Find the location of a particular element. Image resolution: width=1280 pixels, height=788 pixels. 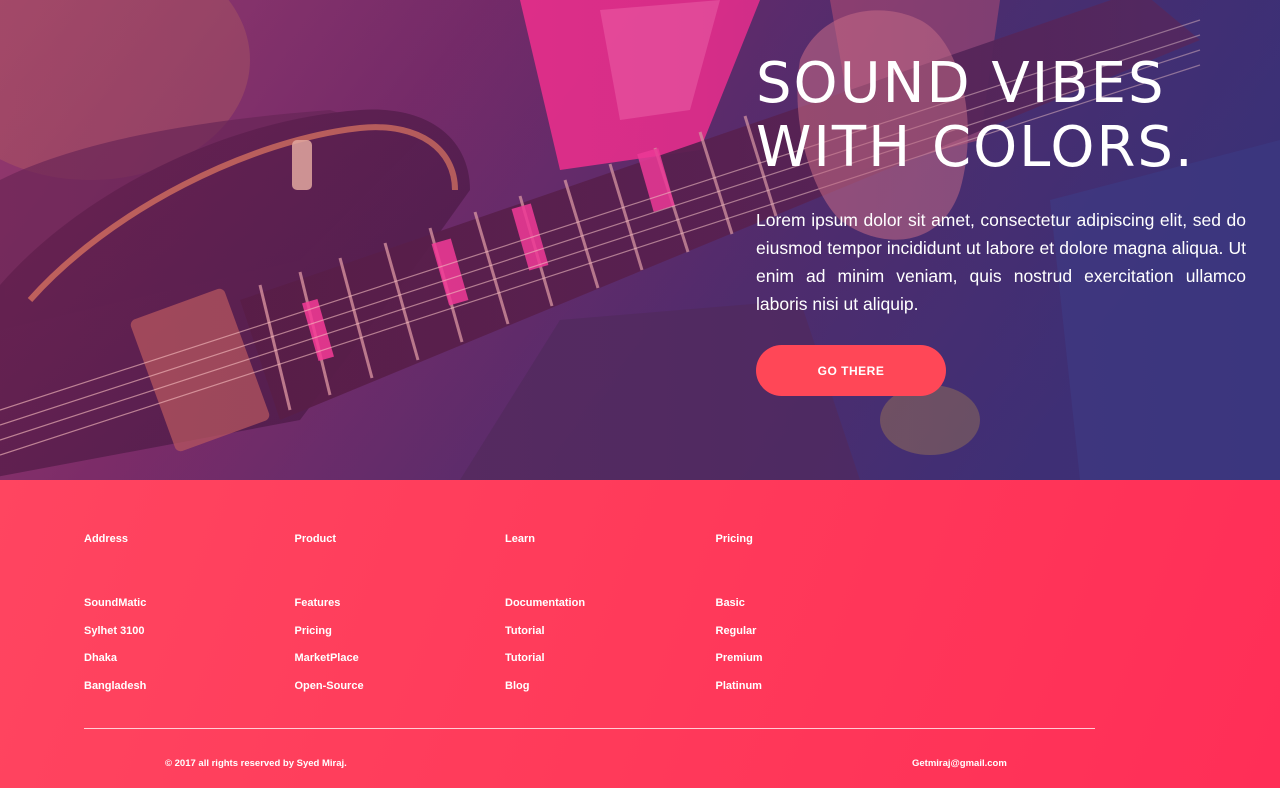

footer-link-platinum: Platinum is located at coordinates (821, 686).